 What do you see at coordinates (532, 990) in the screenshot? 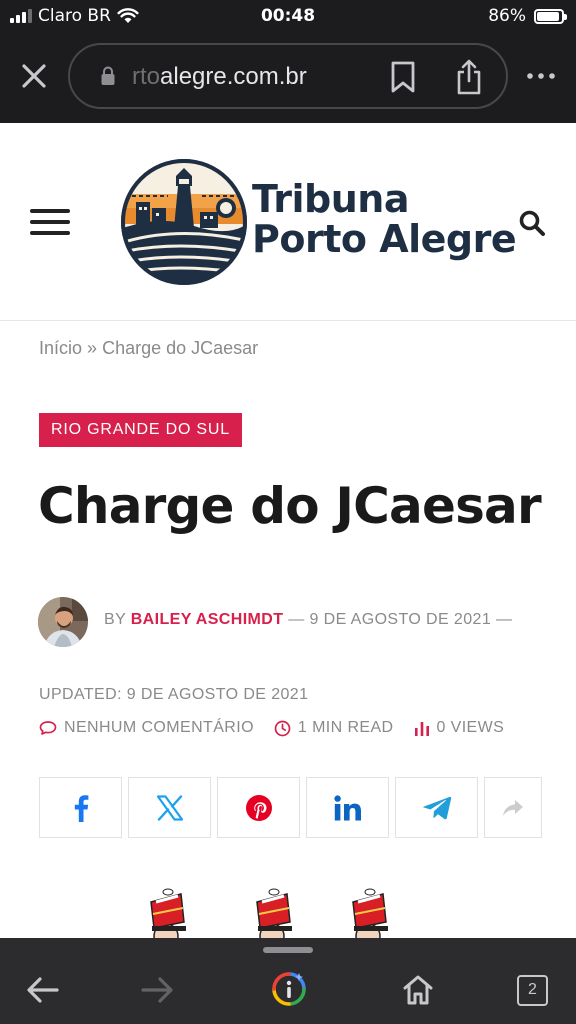
I see `tabs-icon: 2` at bounding box center [532, 990].